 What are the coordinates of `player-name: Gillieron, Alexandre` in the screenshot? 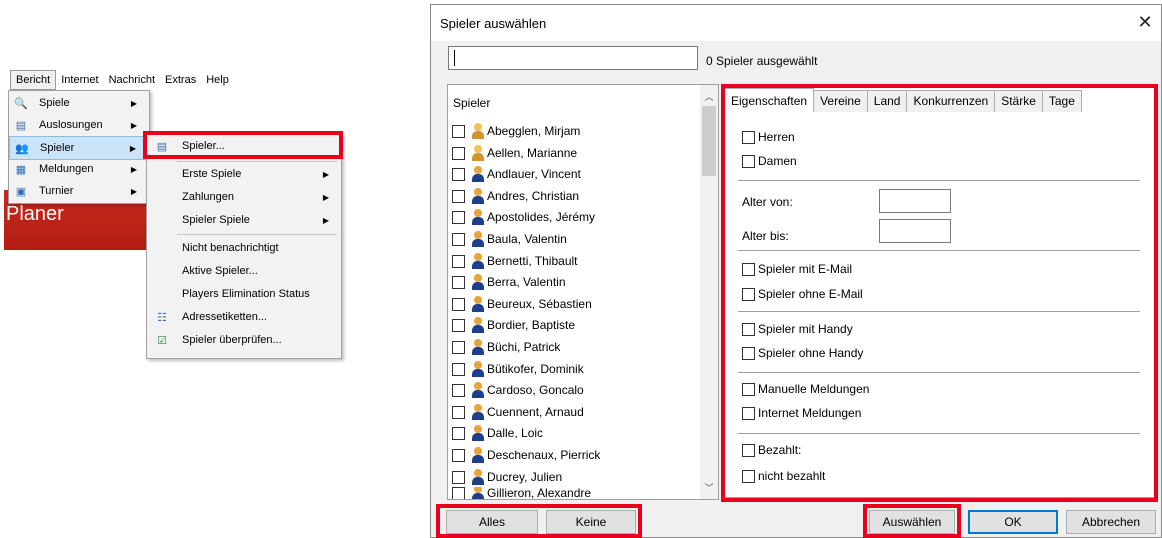 It's located at (539, 493).